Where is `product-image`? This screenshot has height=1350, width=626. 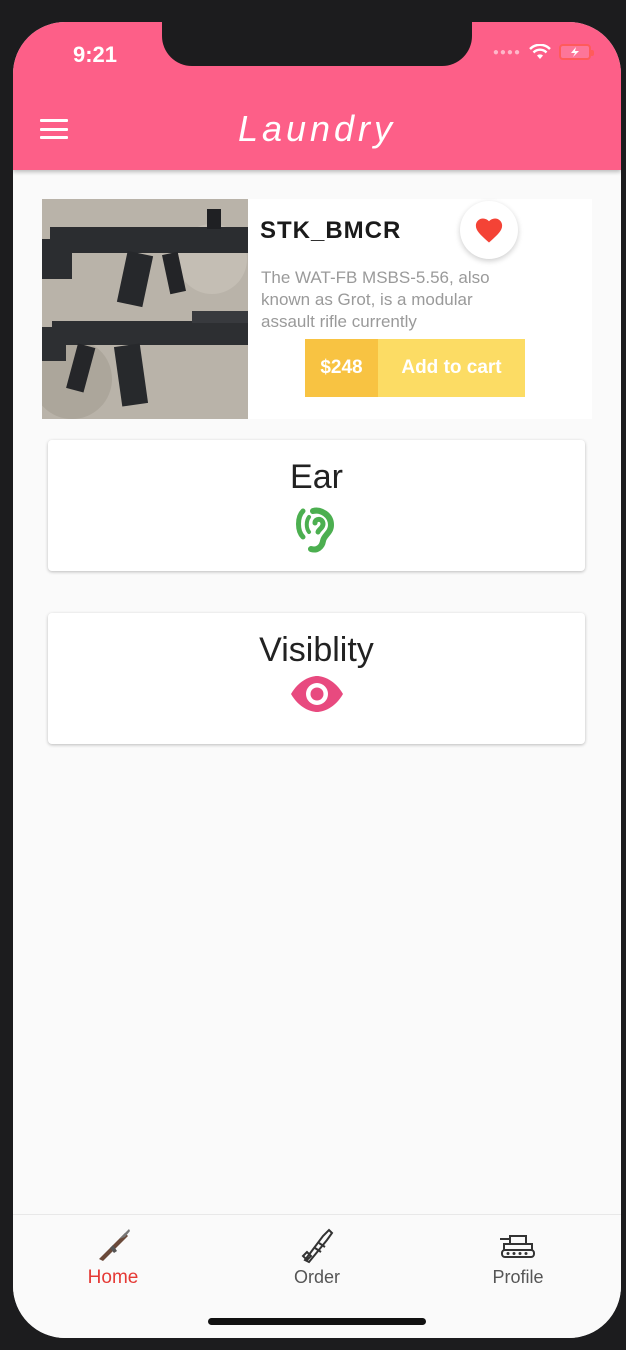 product-image is located at coordinates (145, 309).